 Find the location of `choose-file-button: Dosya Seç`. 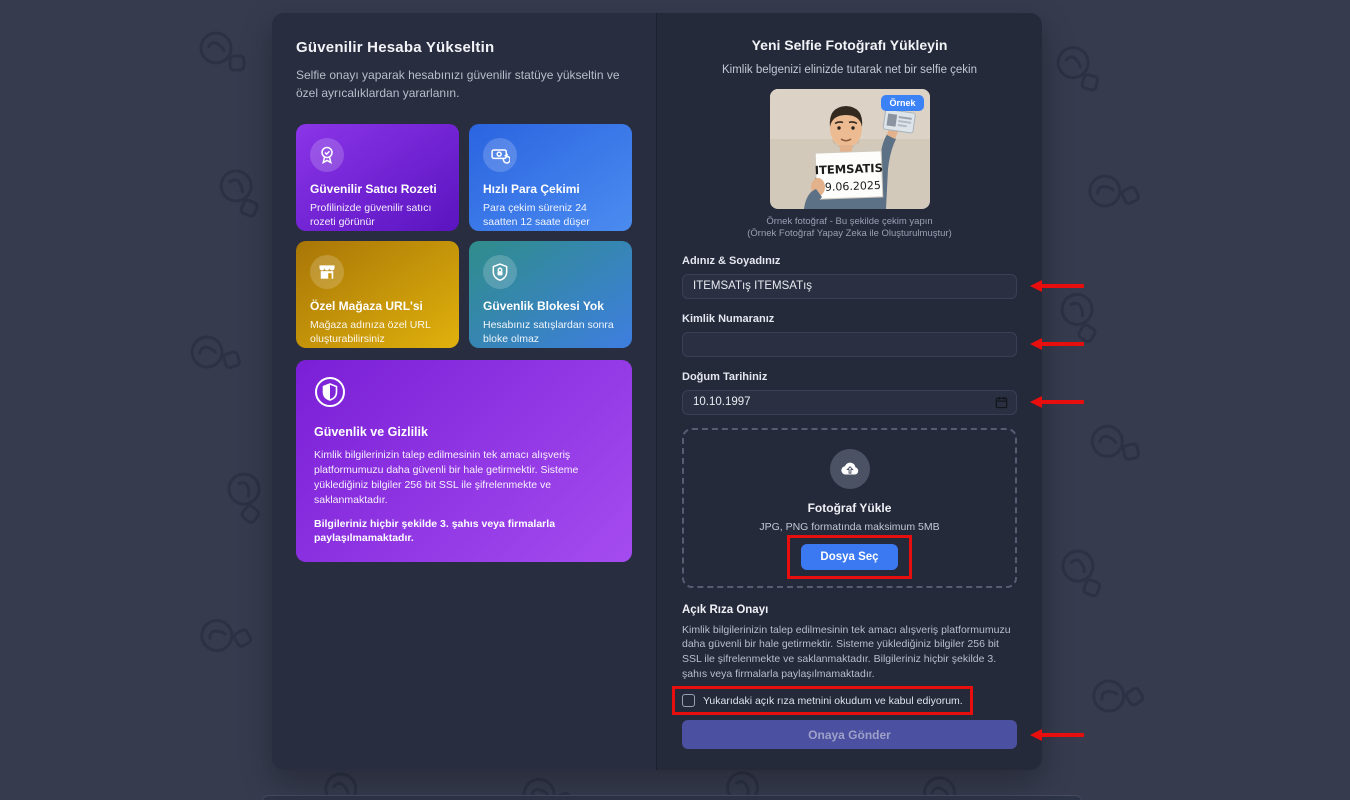

choose-file-button: Dosya Seç is located at coordinates (849, 556).